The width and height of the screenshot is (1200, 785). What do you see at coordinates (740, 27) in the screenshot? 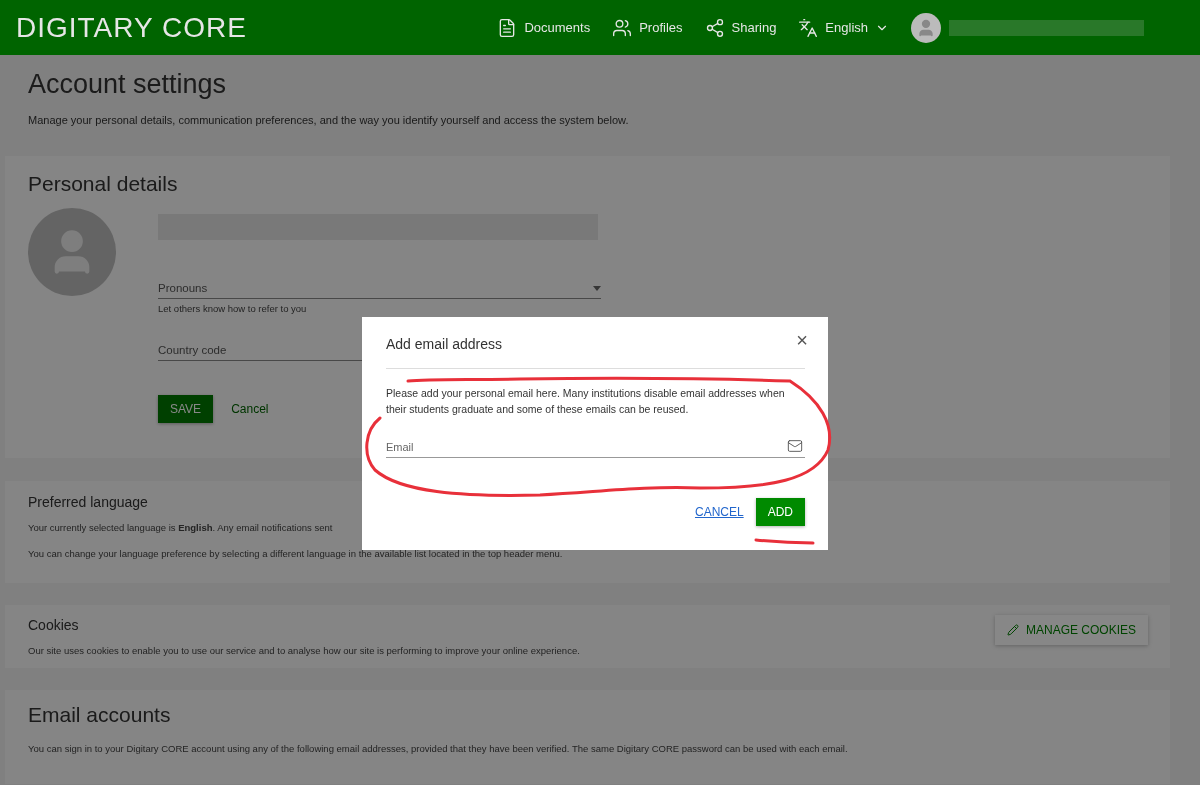
I see `nav-link: Sharing` at bounding box center [740, 27].